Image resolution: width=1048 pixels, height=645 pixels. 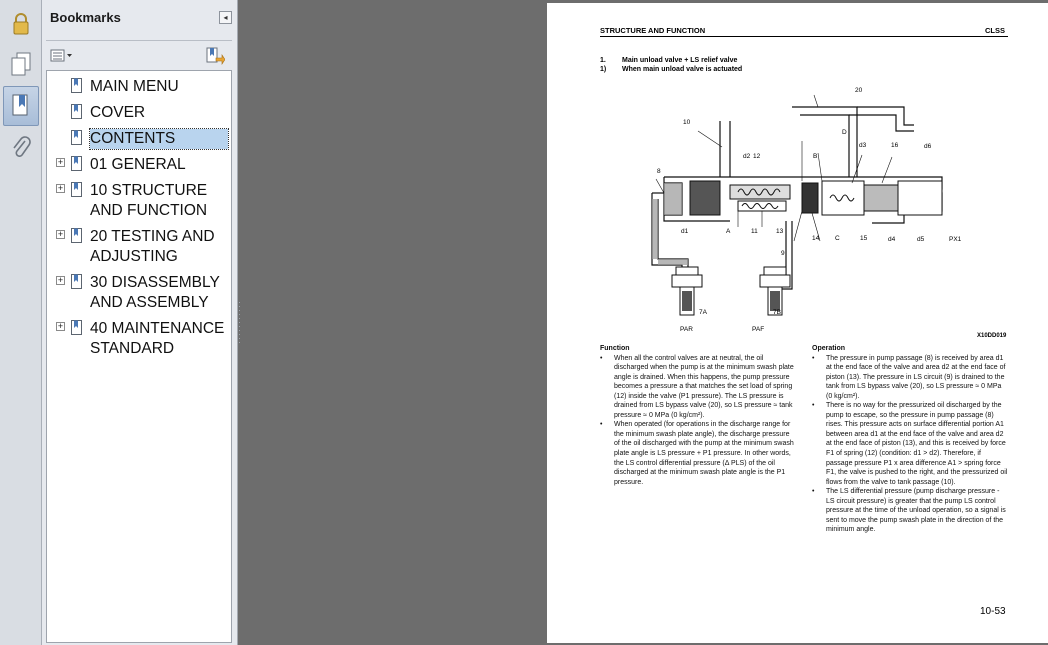 I want to click on bookmark-label: 01 GENERAL, so click(x=138, y=164).